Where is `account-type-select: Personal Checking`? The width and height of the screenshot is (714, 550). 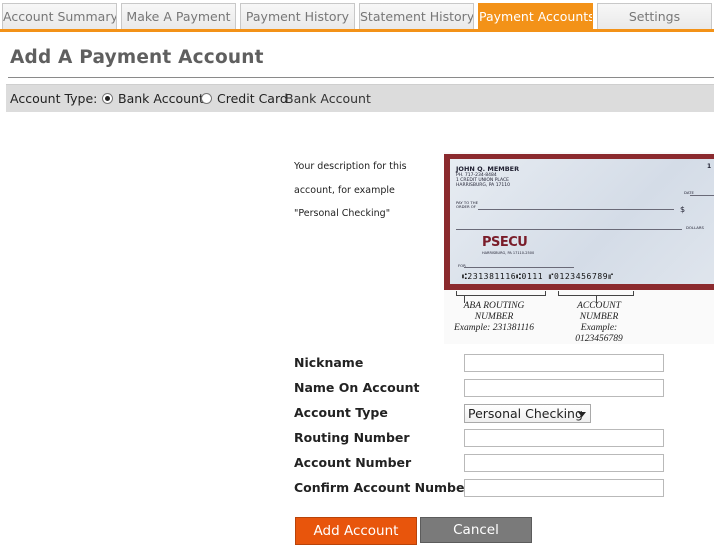 account-type-select: Personal Checking is located at coordinates (527, 413).